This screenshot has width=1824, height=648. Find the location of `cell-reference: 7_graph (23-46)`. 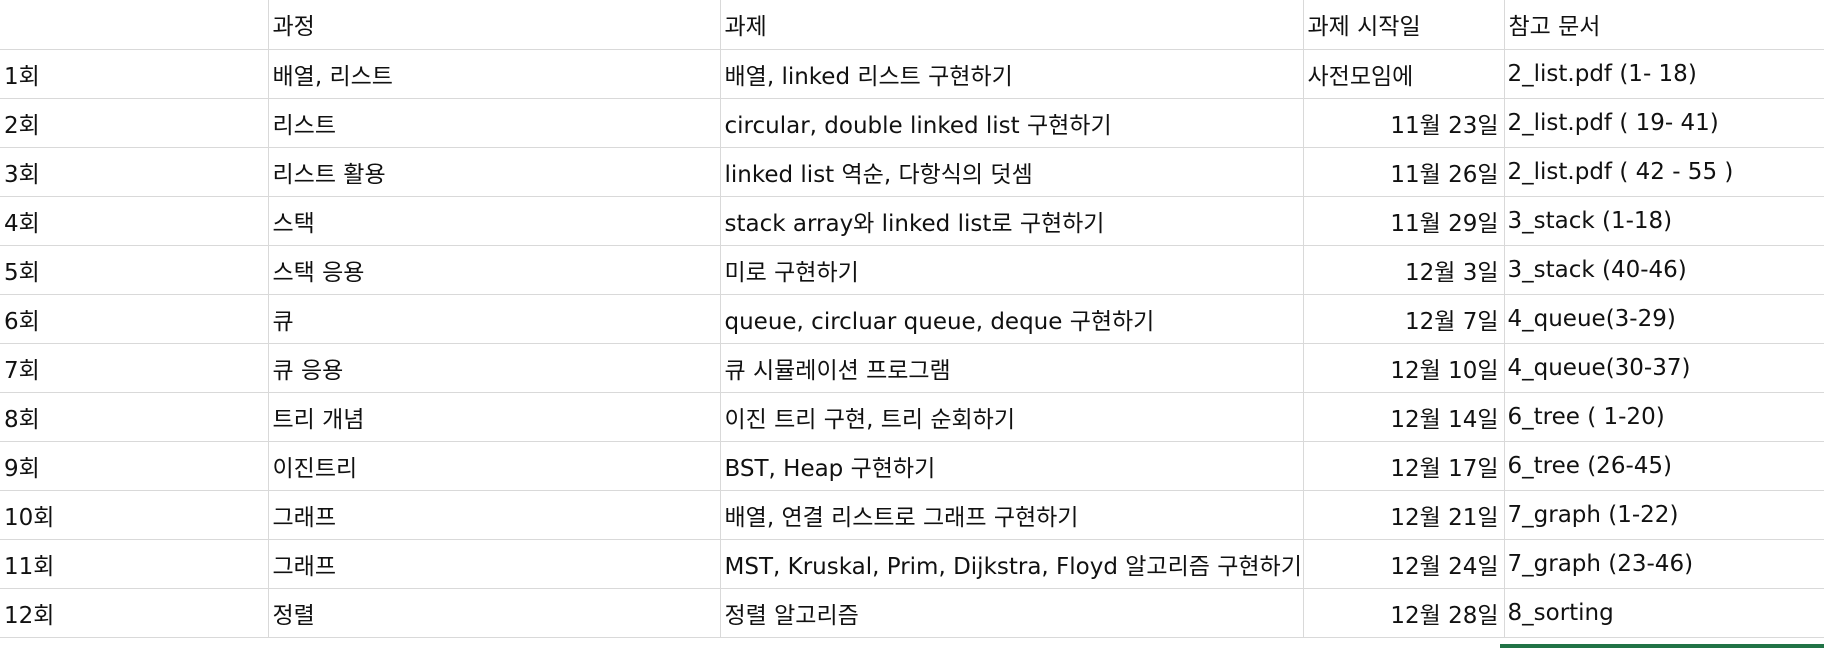

cell-reference: 7_graph (23-46) is located at coordinates (1664, 564).